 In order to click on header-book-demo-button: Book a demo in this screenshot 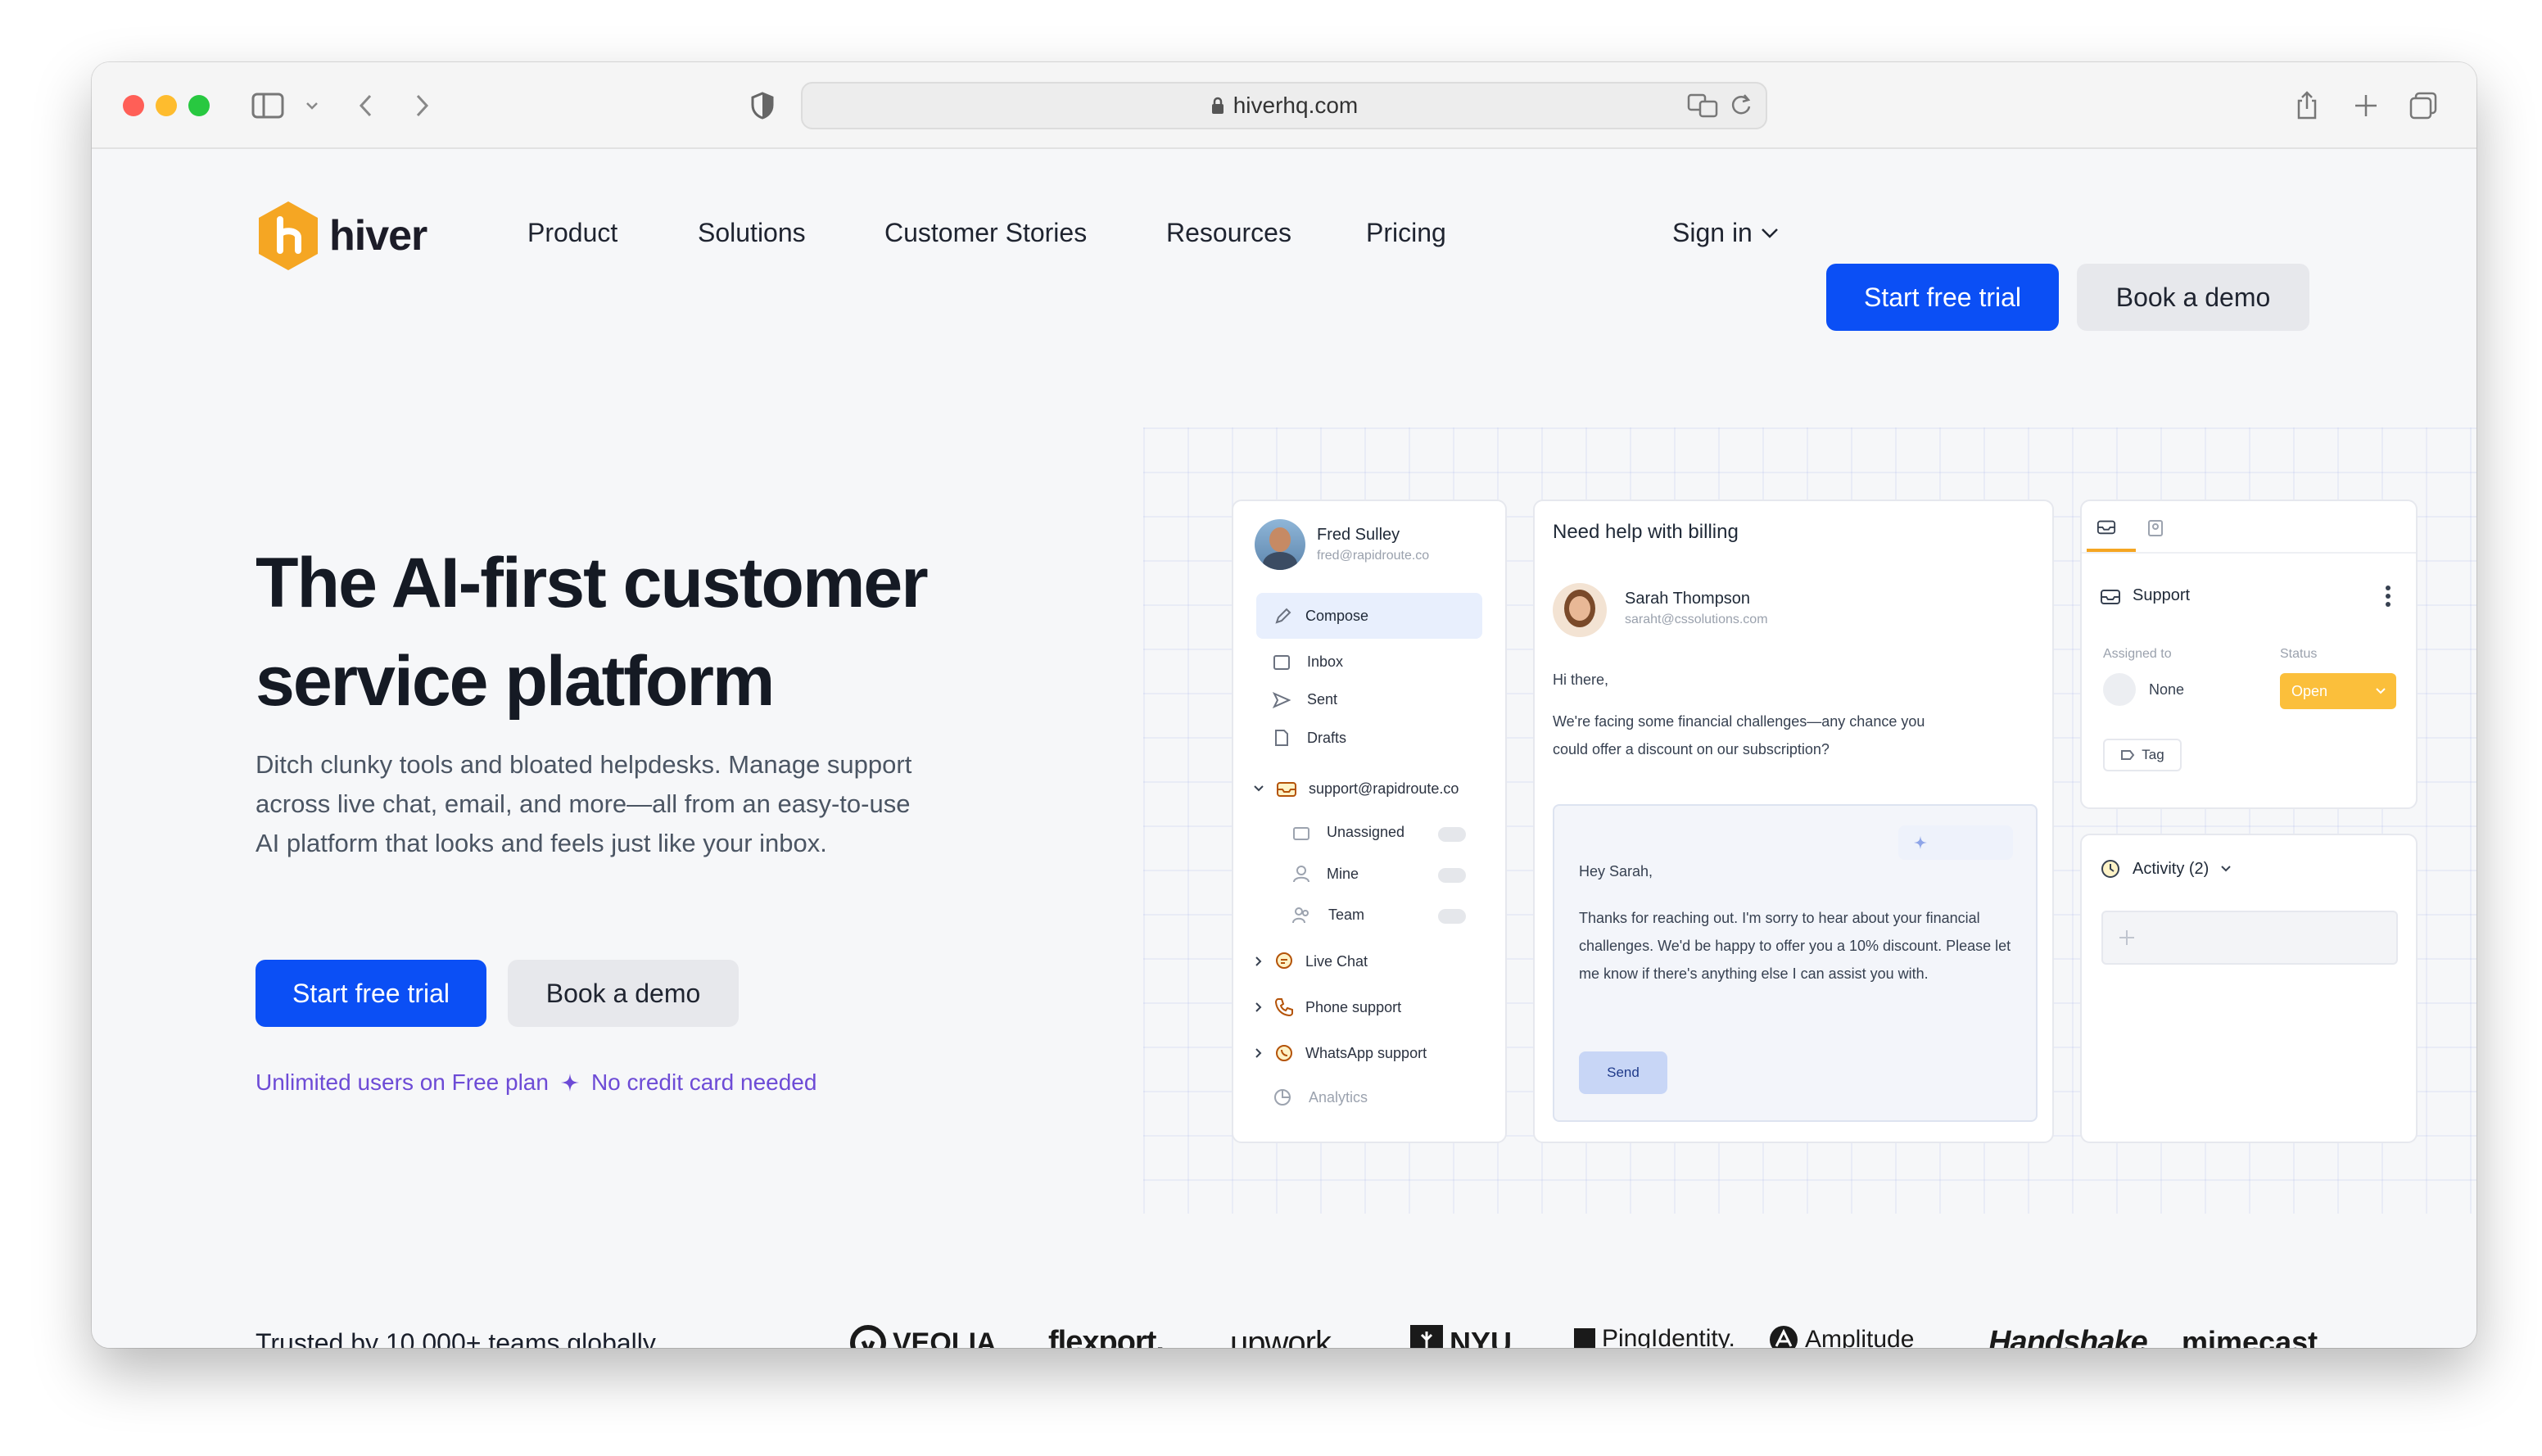, I will do `click(2193, 298)`.